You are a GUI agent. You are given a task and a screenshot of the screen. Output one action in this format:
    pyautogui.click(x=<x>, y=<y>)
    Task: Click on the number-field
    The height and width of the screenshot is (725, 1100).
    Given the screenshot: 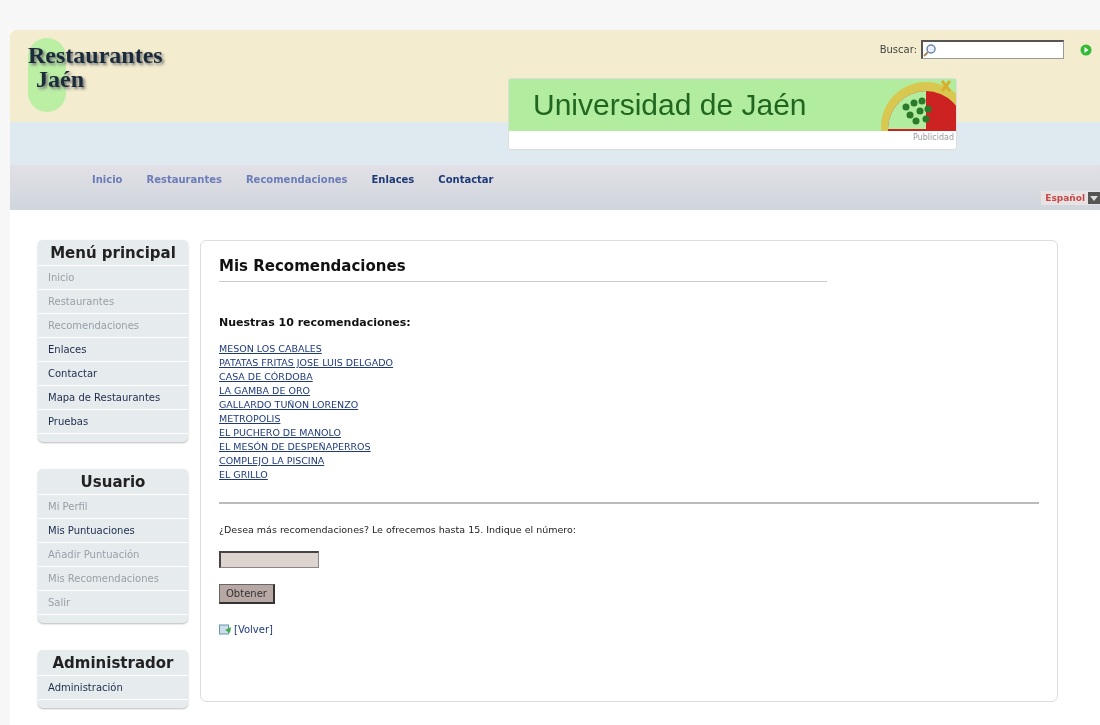 What is the action you would take?
    pyautogui.click(x=269, y=559)
    